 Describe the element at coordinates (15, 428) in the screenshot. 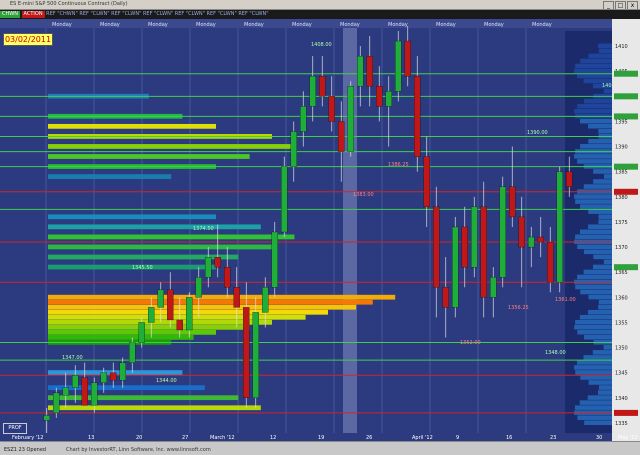

I see `prof-button: PROF` at that location.